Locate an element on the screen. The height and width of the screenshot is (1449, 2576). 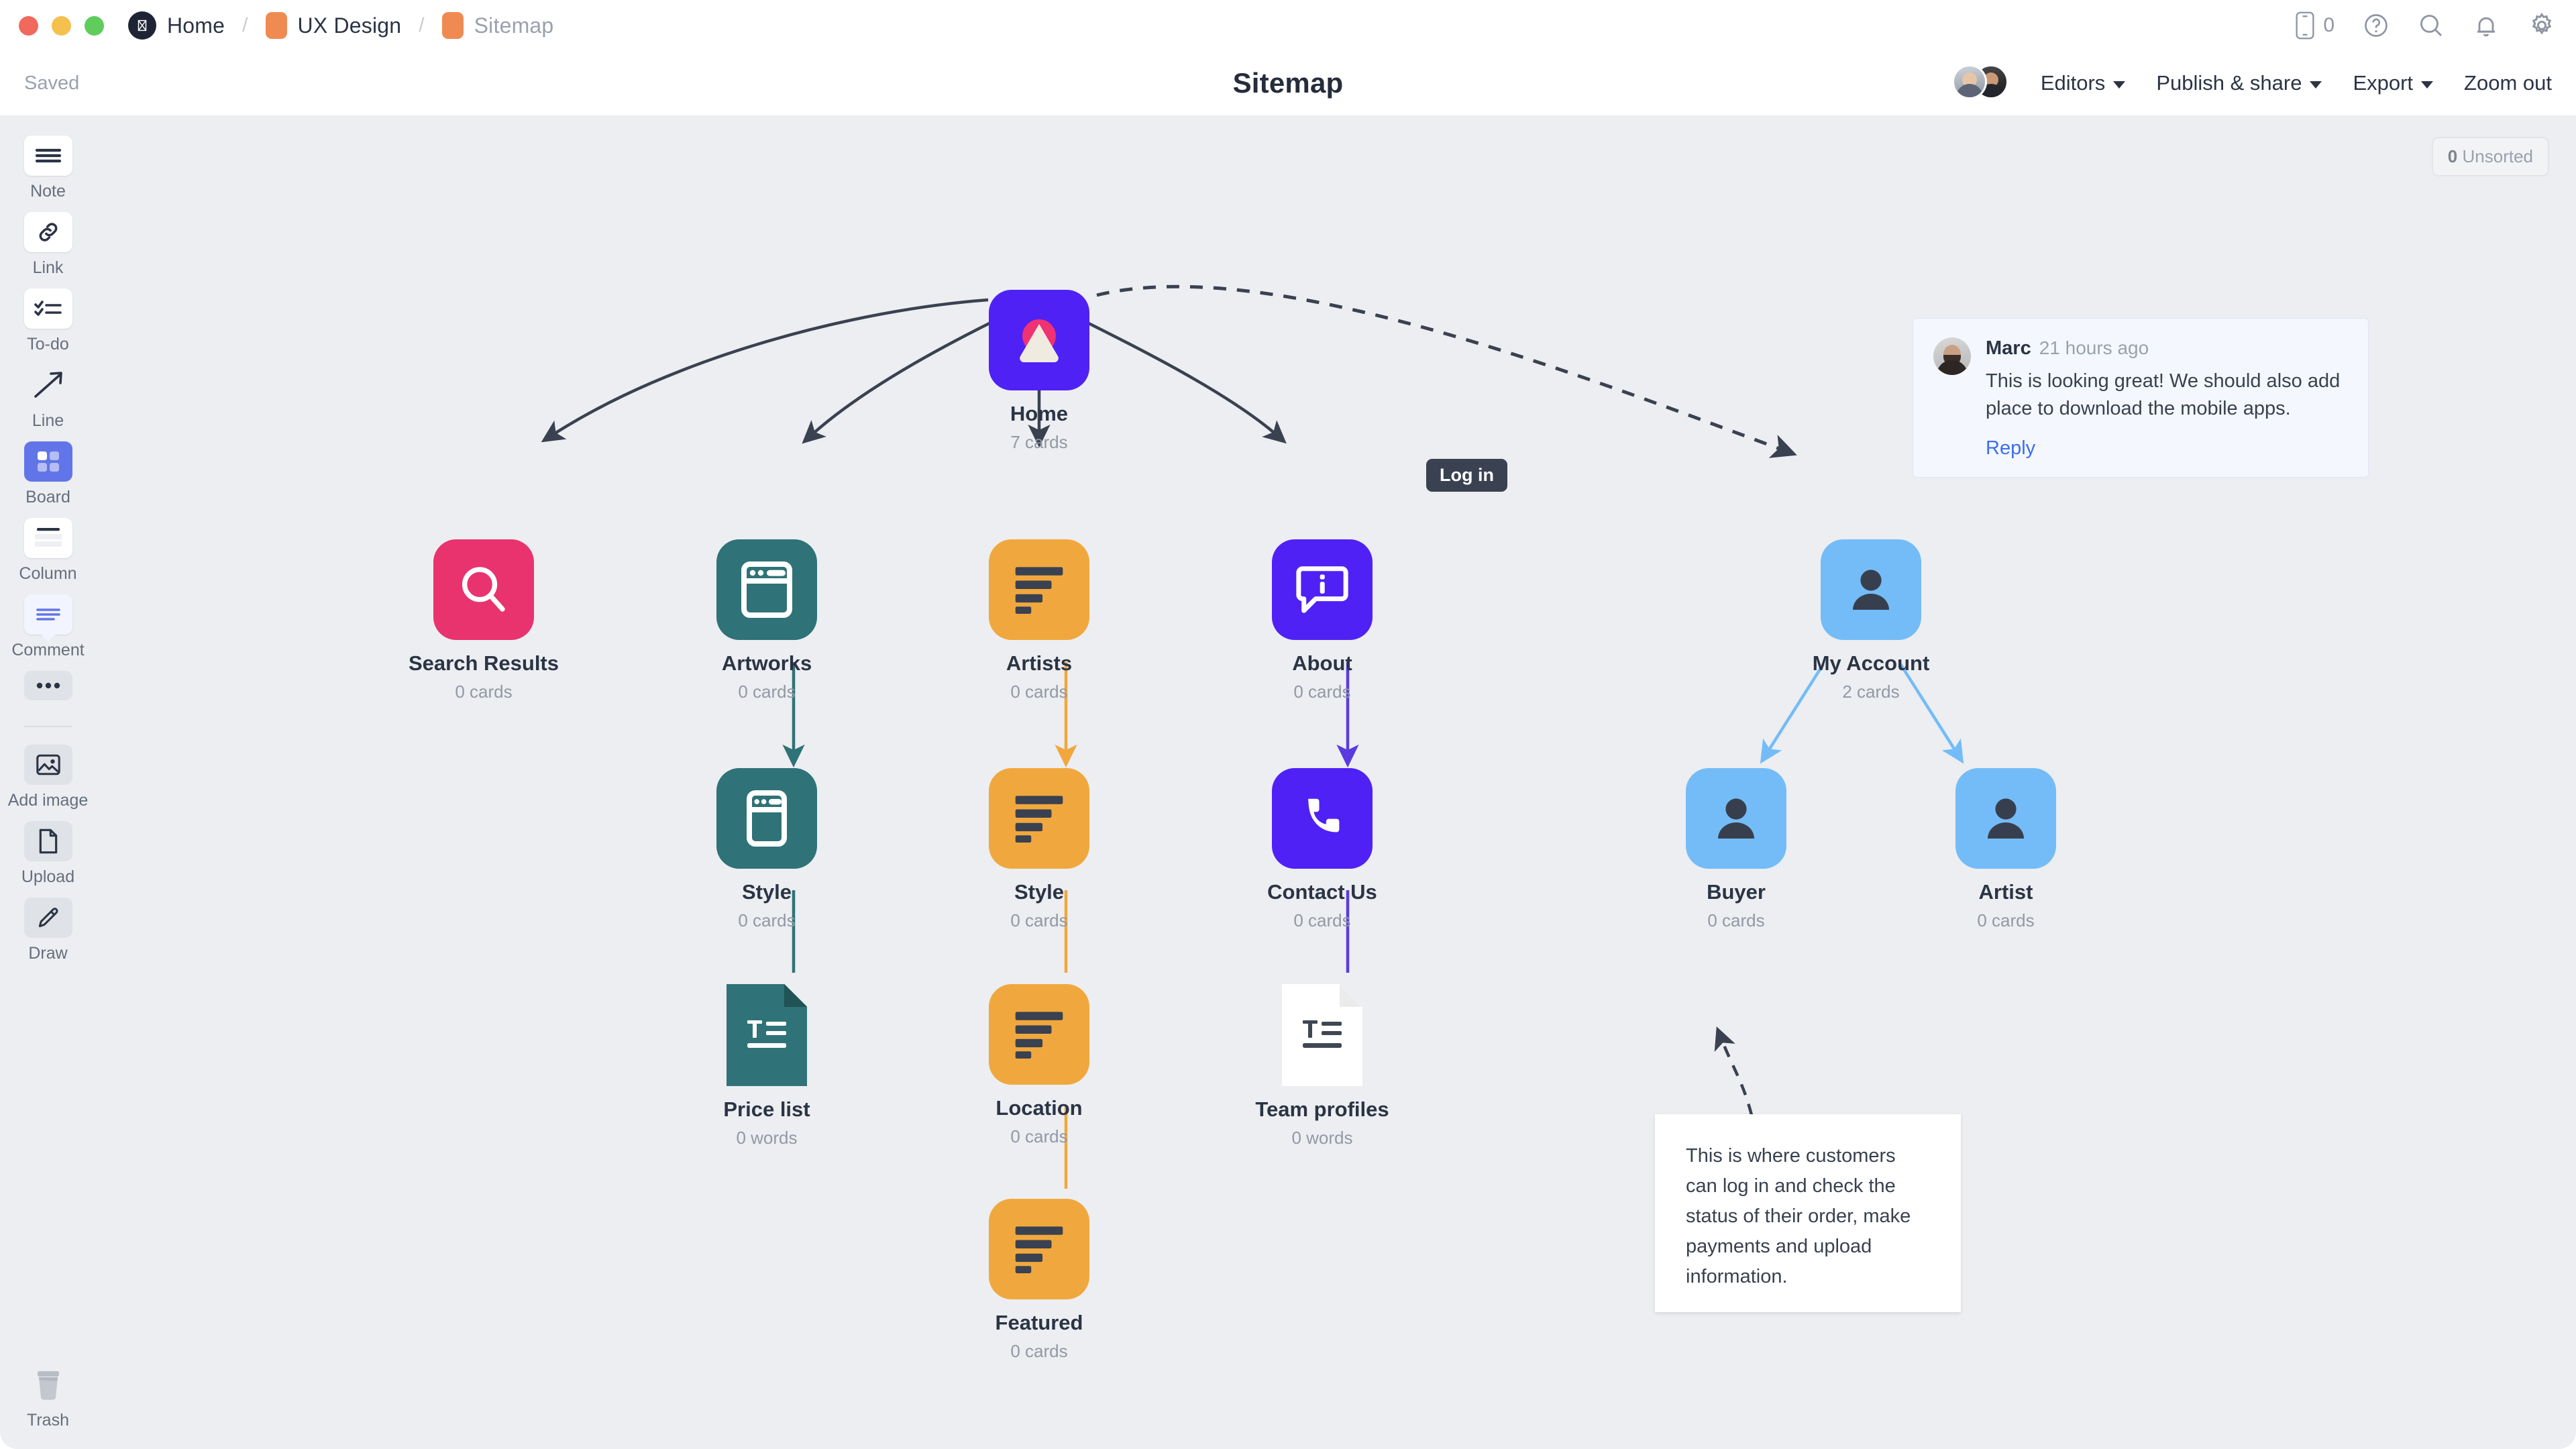
node-sub-artist: 0 cards is located at coordinates (2006, 920).